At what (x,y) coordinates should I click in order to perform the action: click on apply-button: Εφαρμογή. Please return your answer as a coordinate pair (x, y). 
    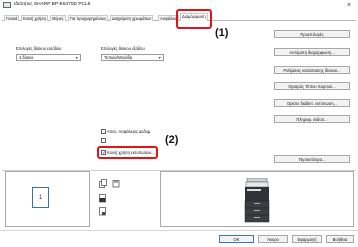
    Looking at the image, I should click on (307, 239).